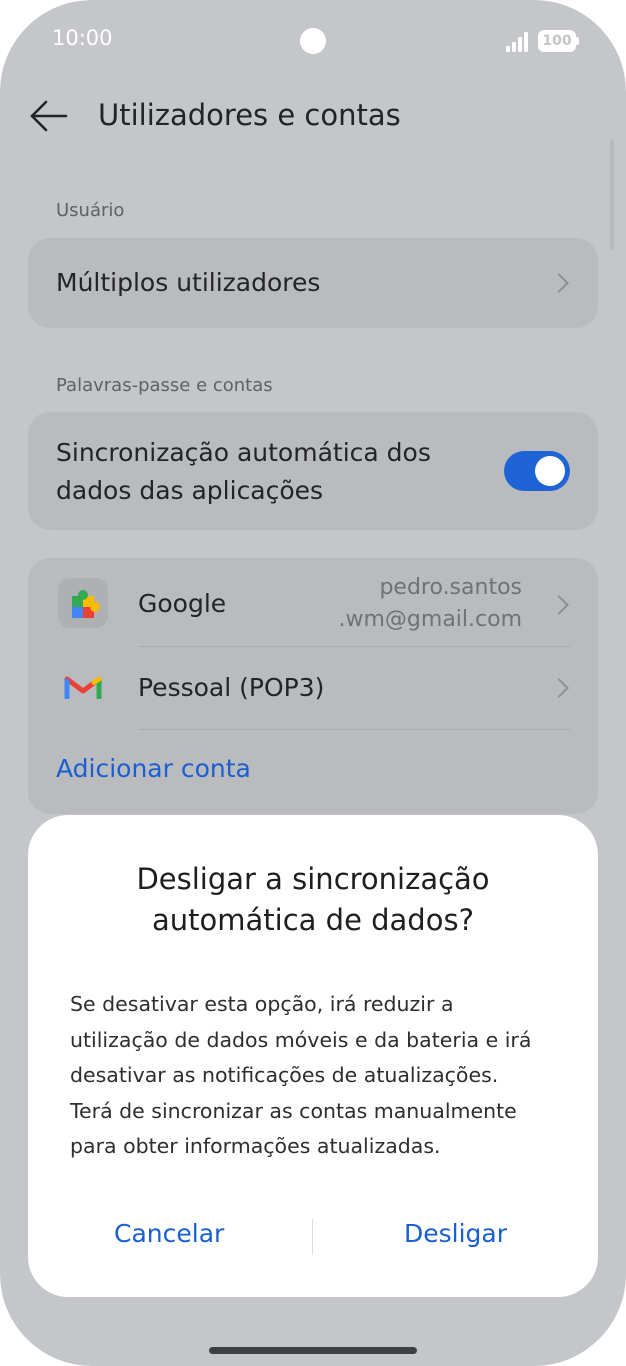 The image size is (626, 1366). I want to click on camera-cutout, so click(313, 41).